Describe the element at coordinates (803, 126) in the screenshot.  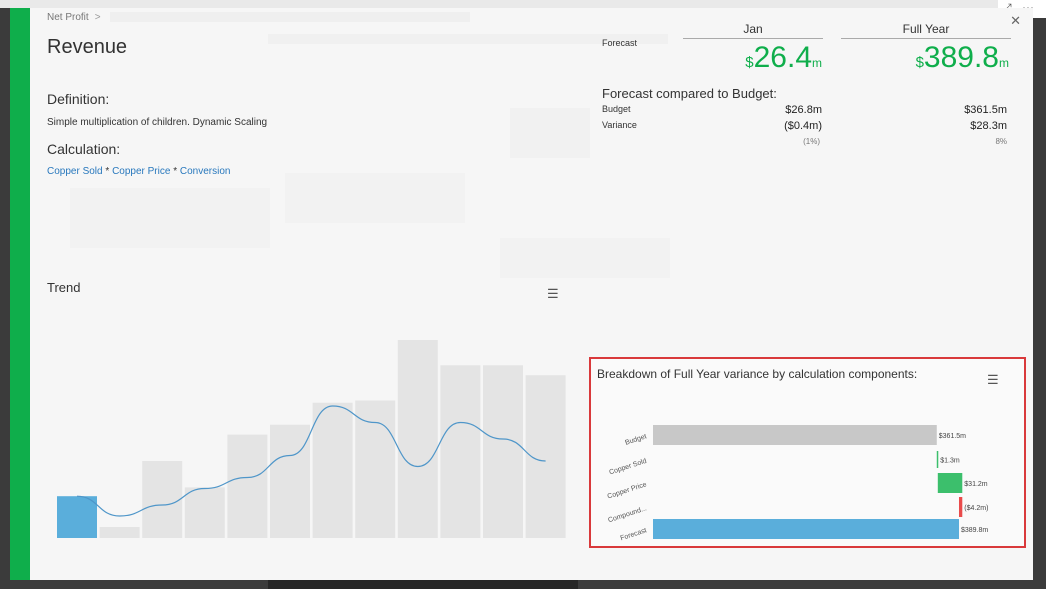
I see `variance-jan-value: ($0.4m)` at that location.